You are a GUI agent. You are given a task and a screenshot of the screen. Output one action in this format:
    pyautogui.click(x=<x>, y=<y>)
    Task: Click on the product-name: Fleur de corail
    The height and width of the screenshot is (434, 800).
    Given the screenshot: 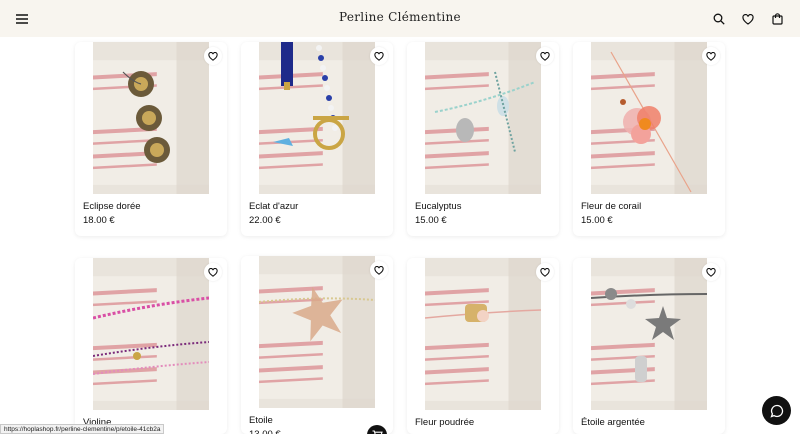 What is the action you would take?
    pyautogui.click(x=611, y=206)
    